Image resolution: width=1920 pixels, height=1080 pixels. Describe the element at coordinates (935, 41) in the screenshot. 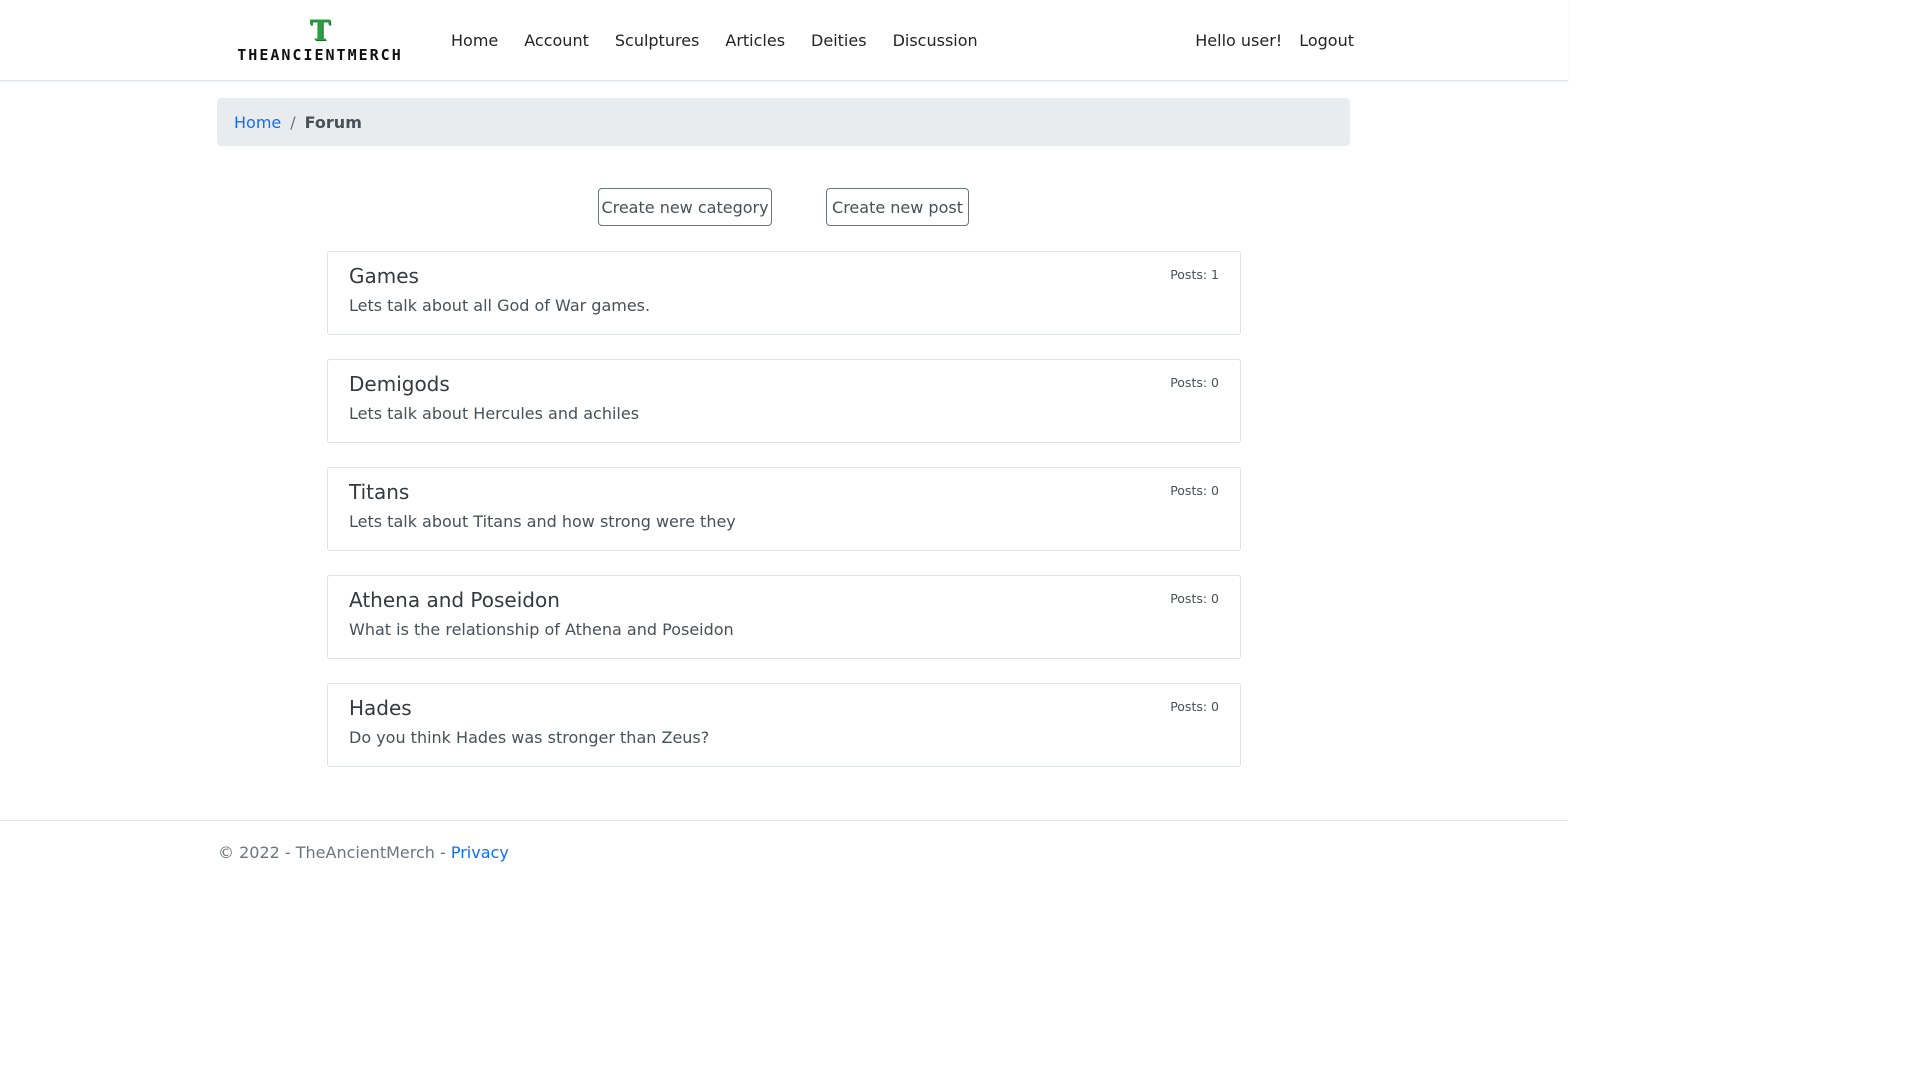

I see `nav-discussion: Discussion` at that location.